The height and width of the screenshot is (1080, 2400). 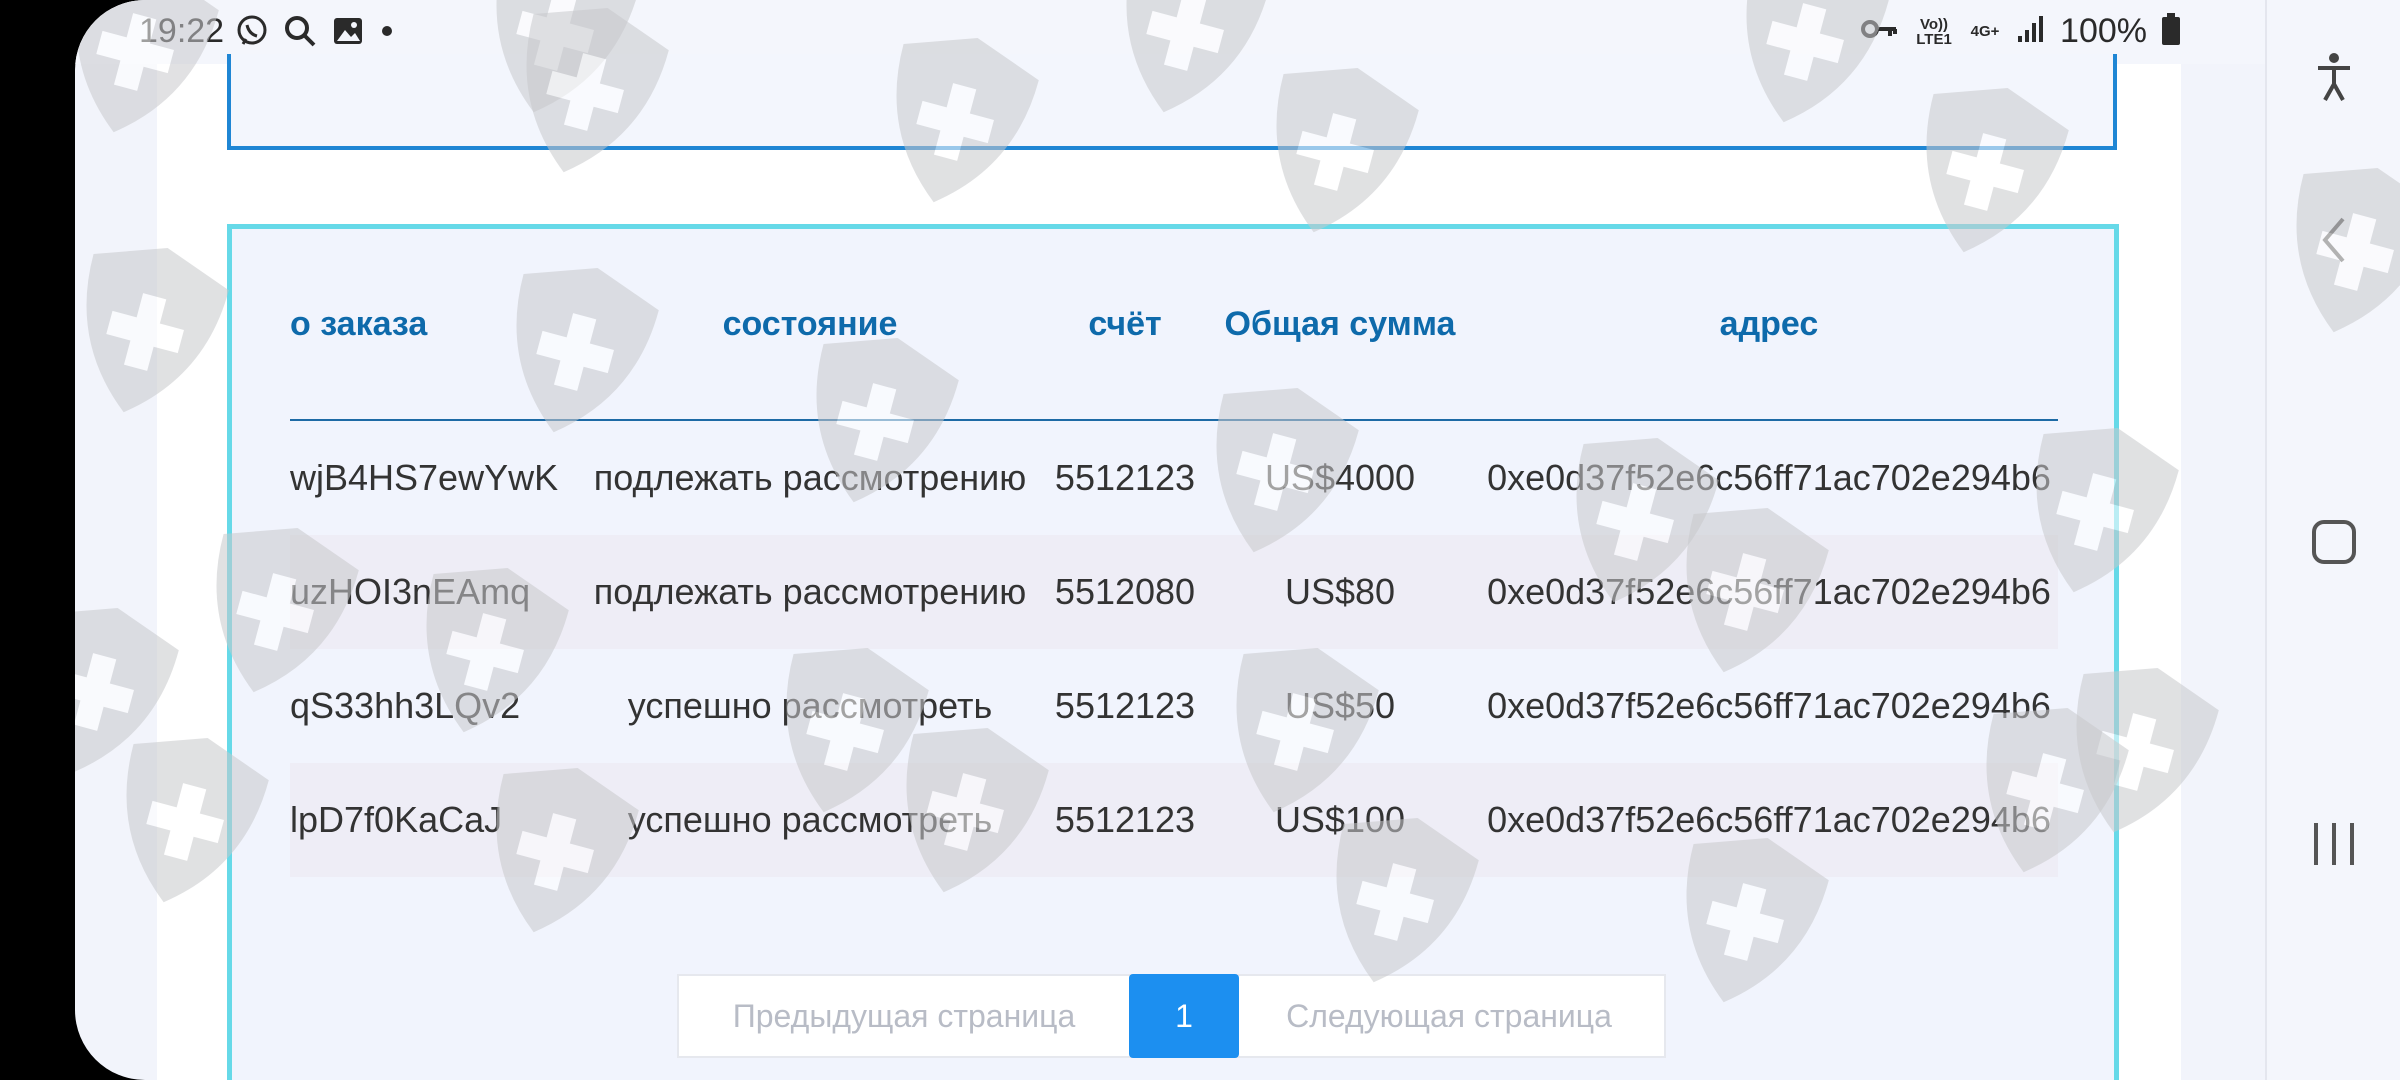 I want to click on header-account: счёт, so click(x=1125, y=323).